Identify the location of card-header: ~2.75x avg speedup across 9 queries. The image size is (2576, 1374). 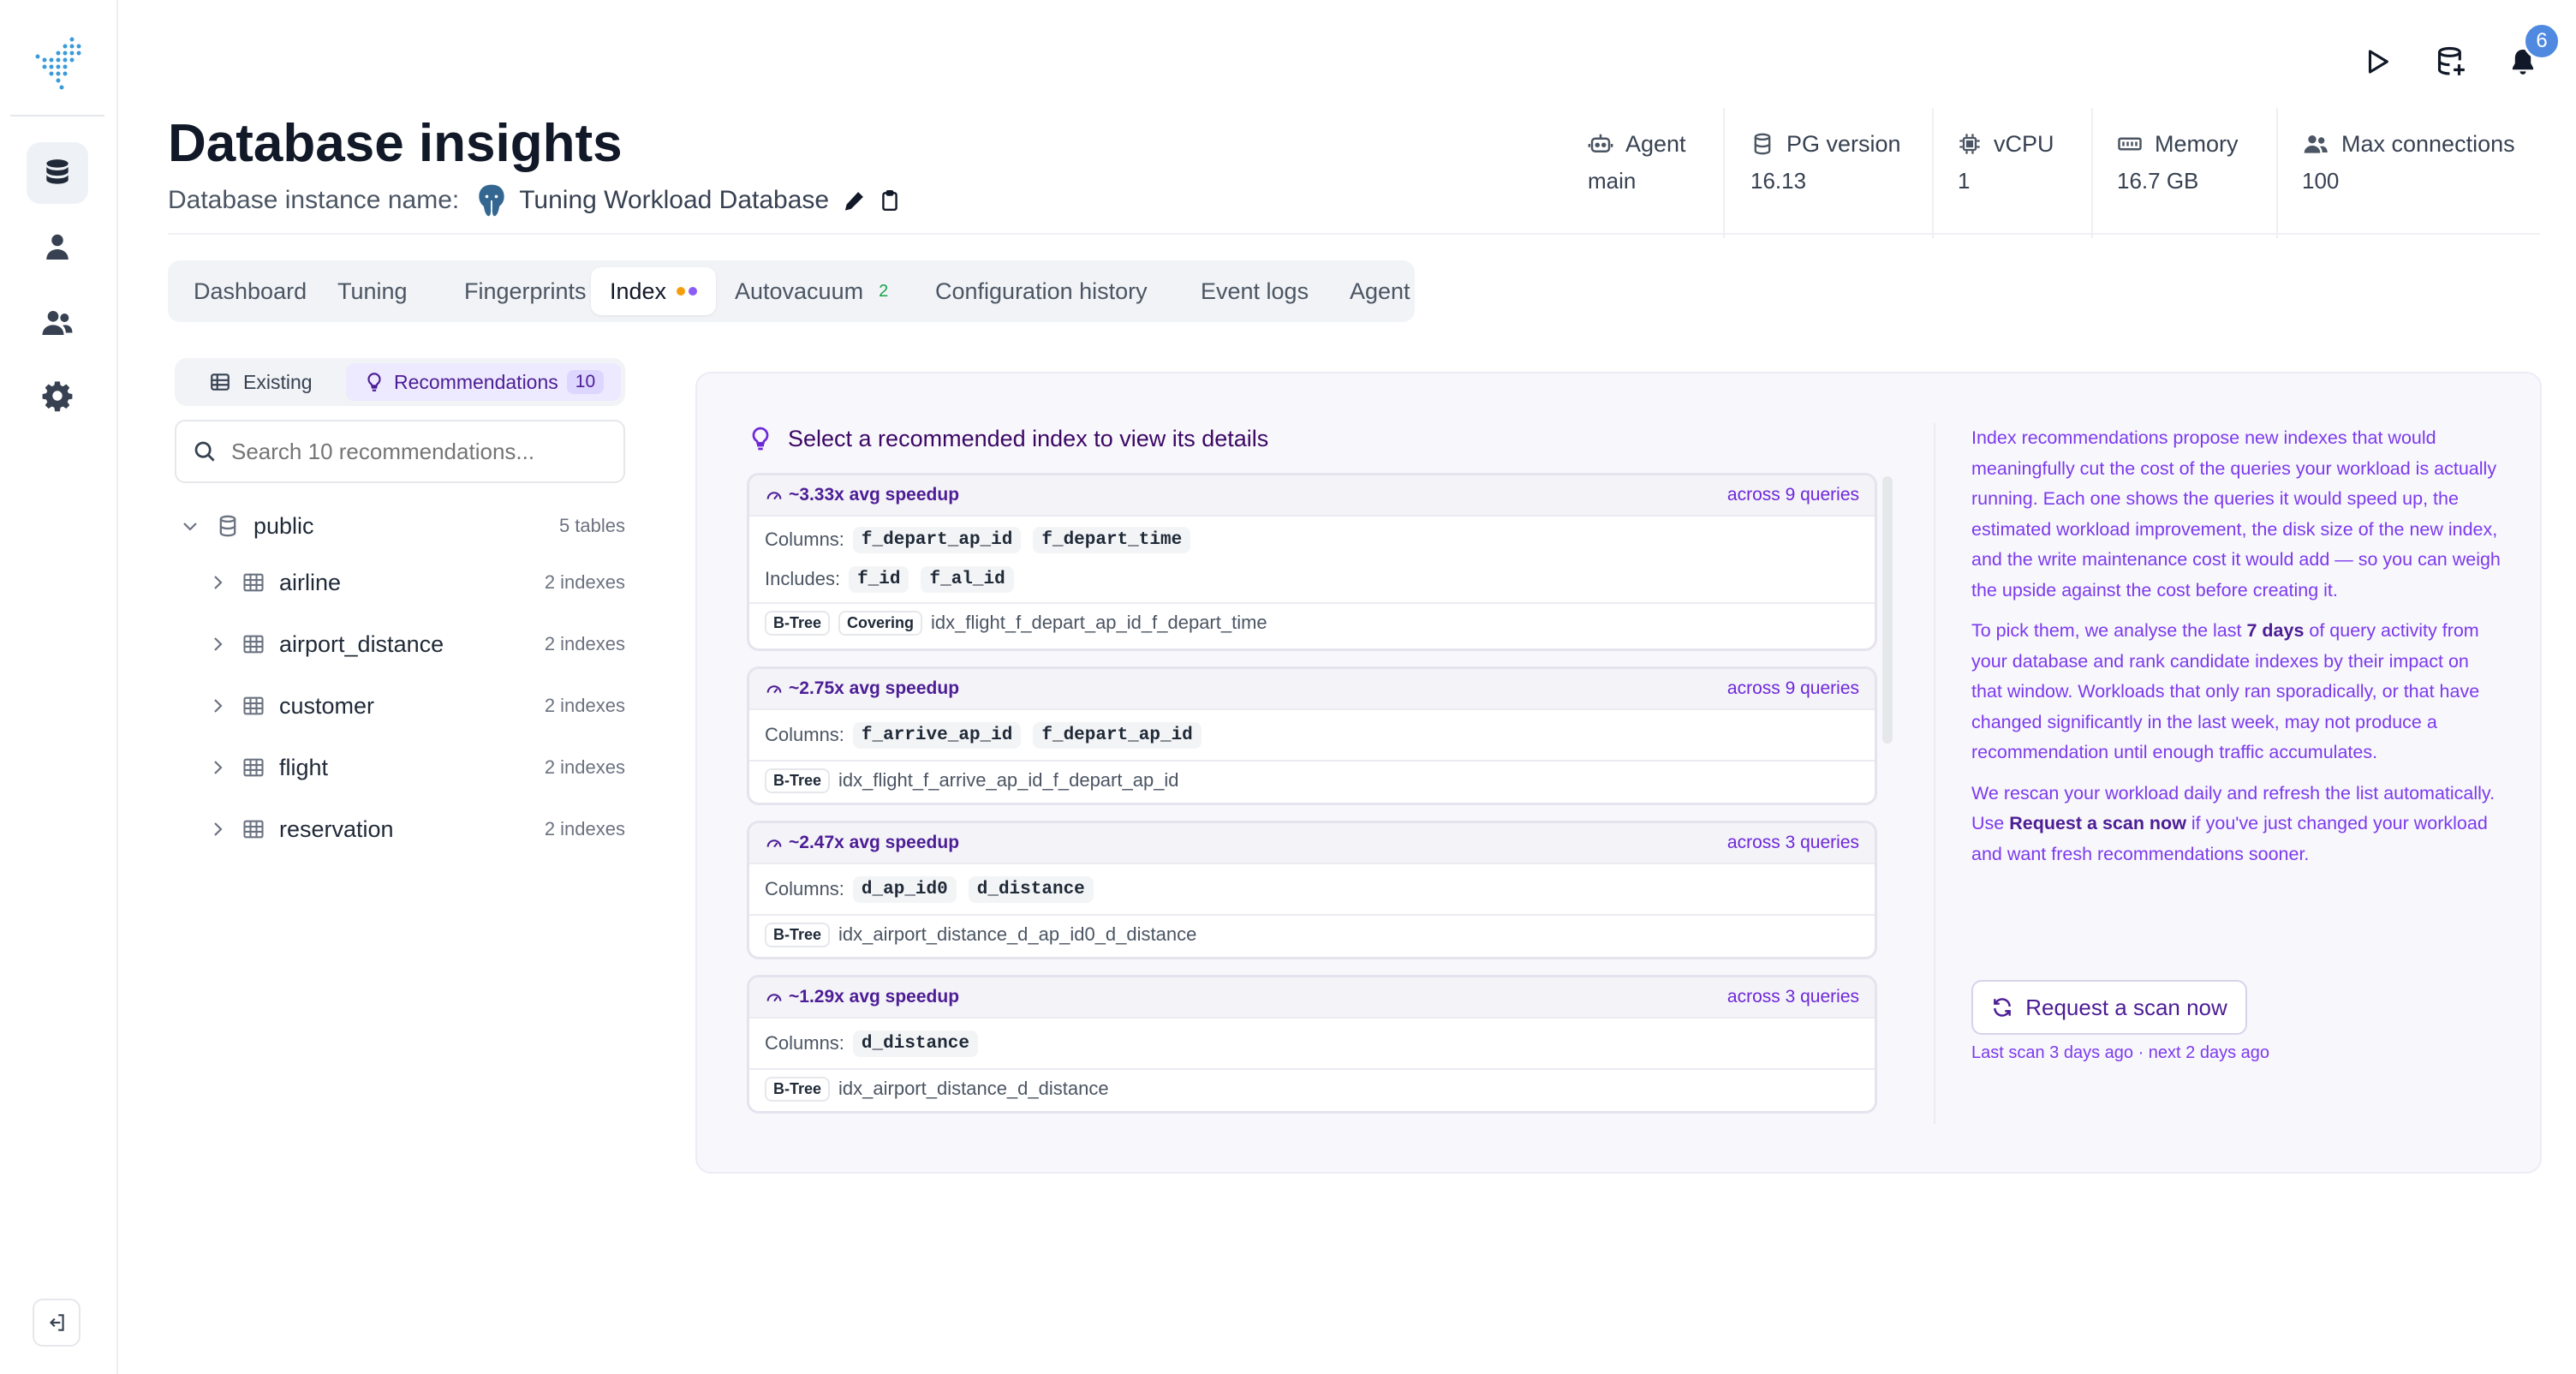
(1312, 689).